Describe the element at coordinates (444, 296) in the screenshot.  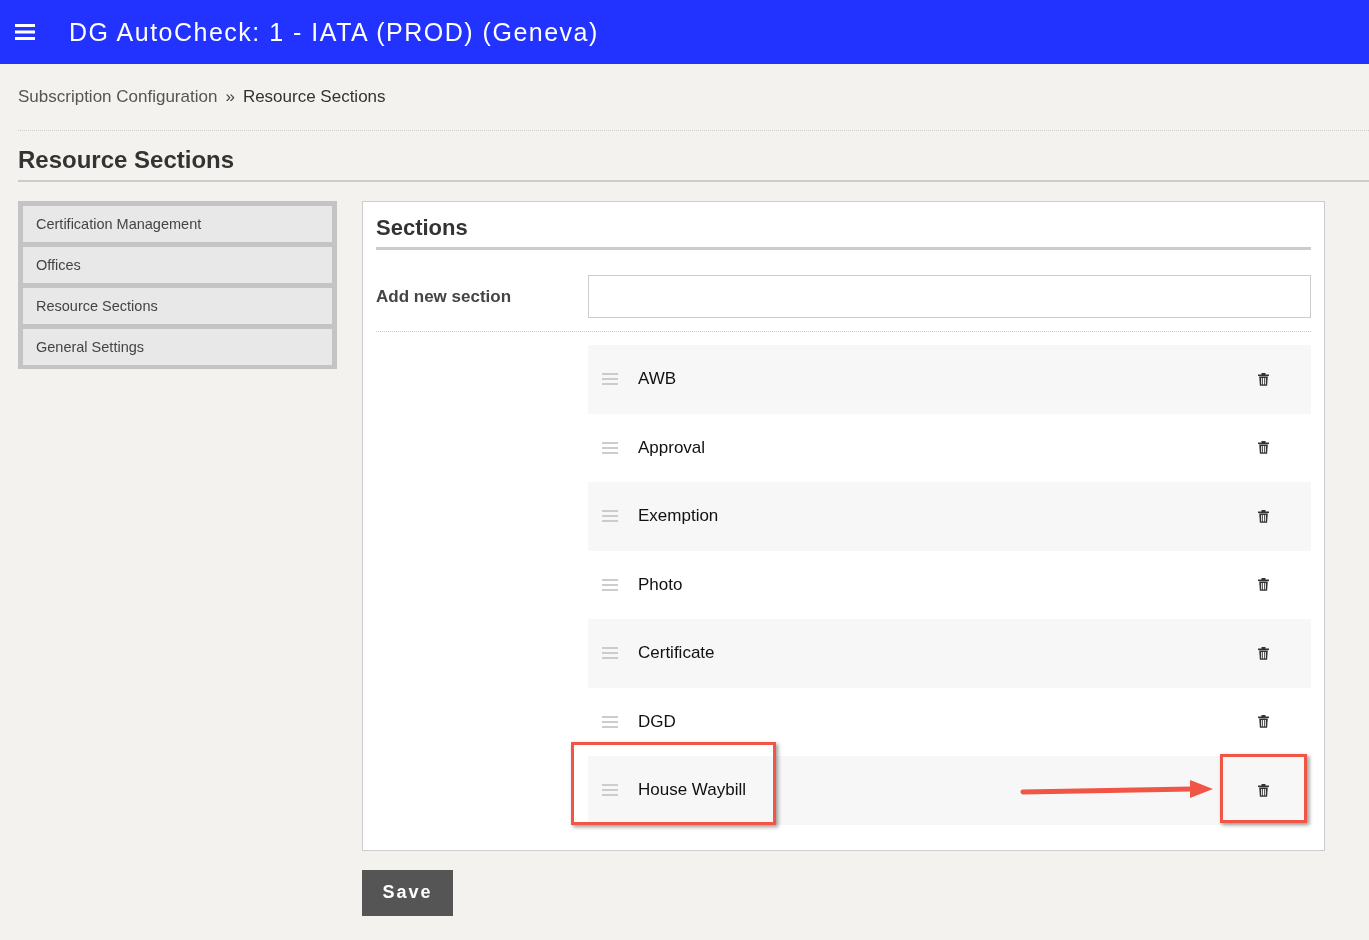
I see `field-label: Add new section` at that location.